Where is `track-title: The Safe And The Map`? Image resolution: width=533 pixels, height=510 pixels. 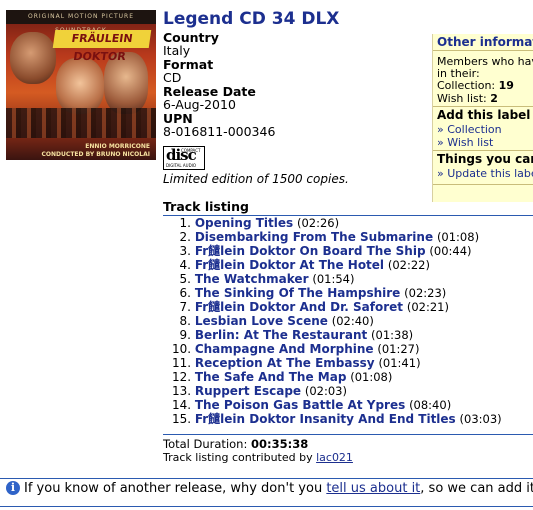
track-title: The Safe And The Map is located at coordinates (270, 377).